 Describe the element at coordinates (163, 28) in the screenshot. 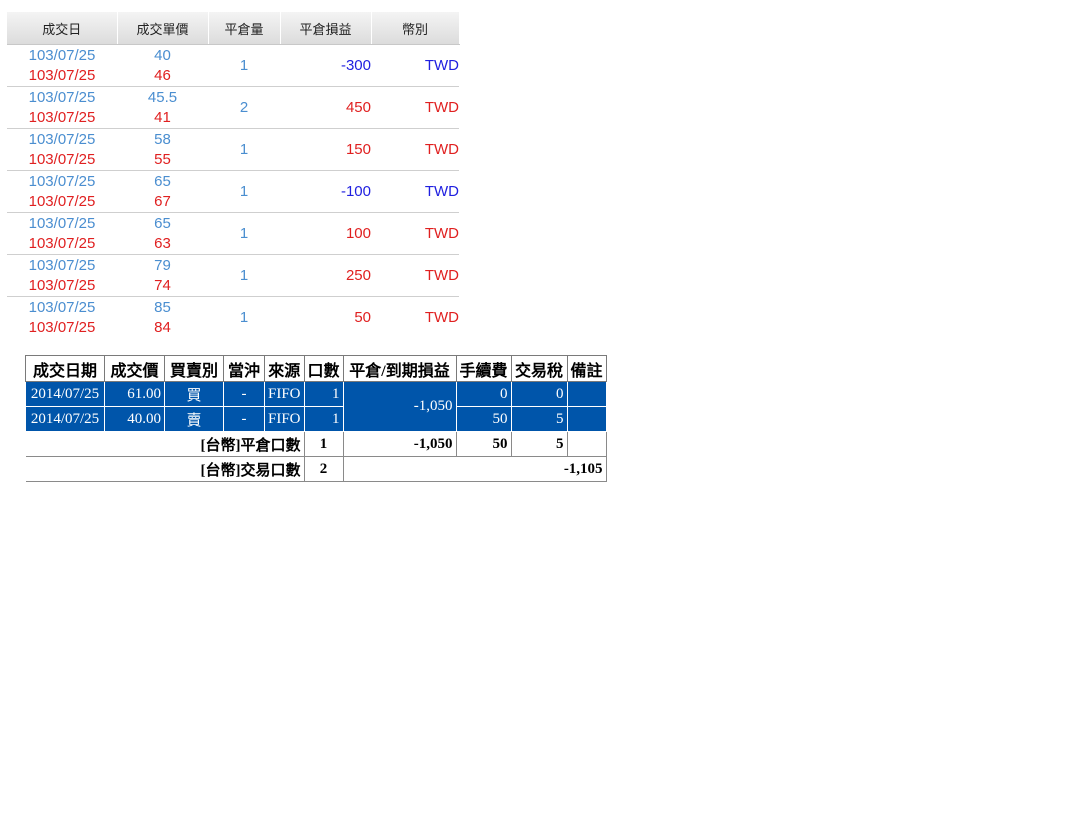

I see `header-unit-price: 成交單價` at that location.